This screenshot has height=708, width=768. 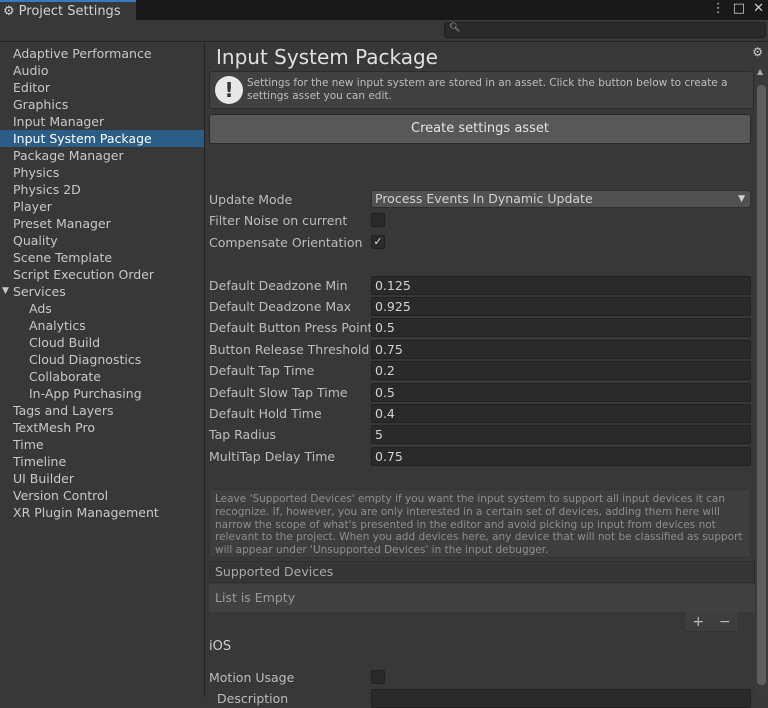 I want to click on close-icon: ✕, so click(x=758, y=8).